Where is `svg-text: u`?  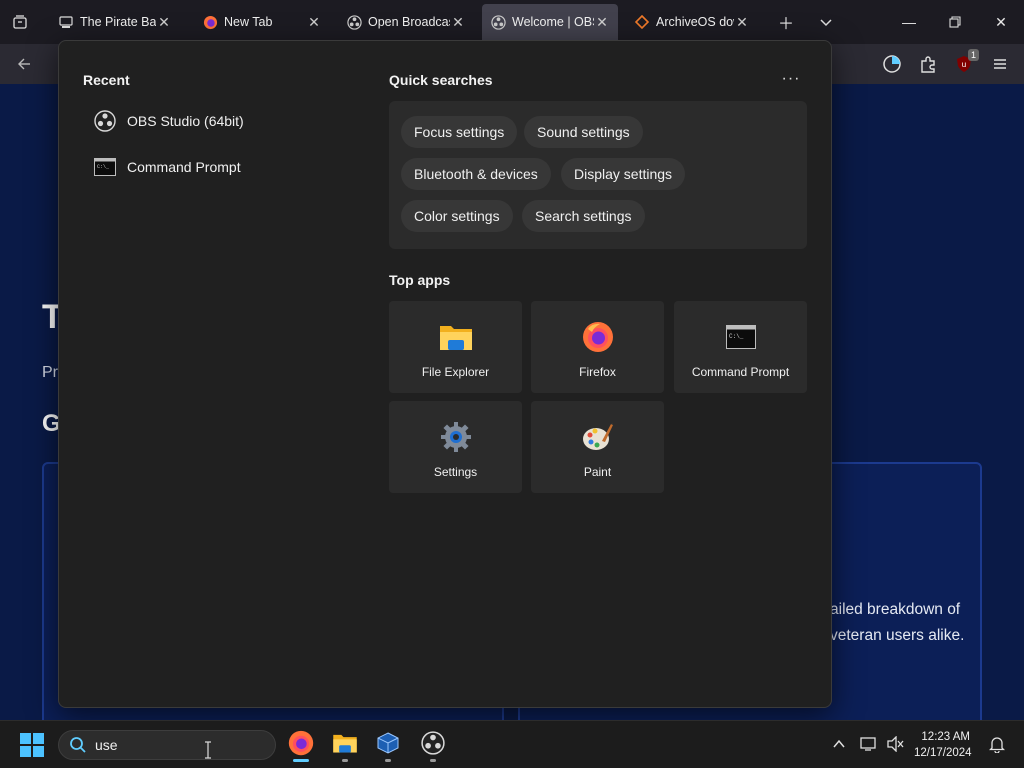 svg-text: u is located at coordinates (964, 64).